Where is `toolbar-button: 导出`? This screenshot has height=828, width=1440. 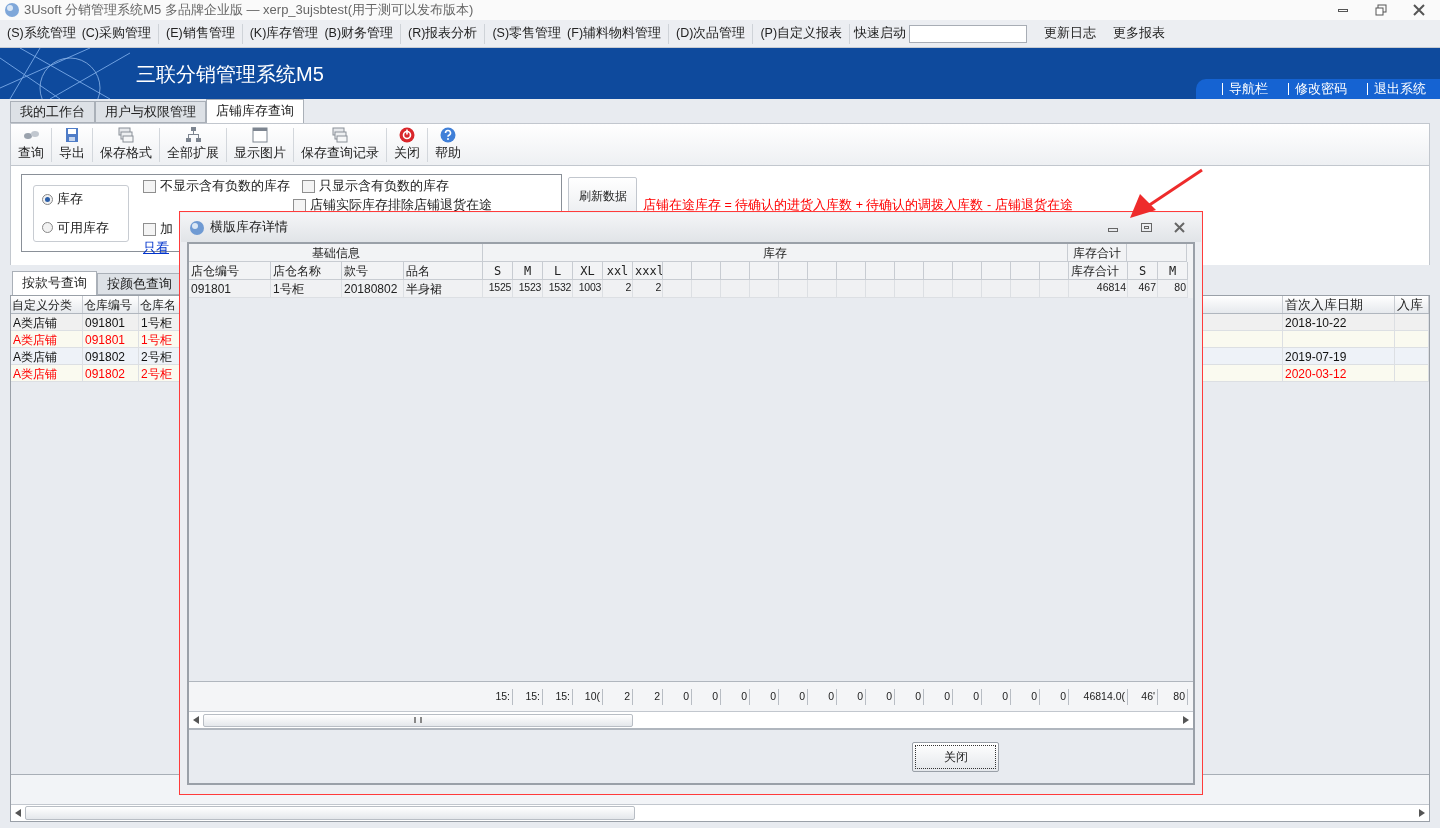
toolbar-button: 导出 is located at coordinates (72, 144).